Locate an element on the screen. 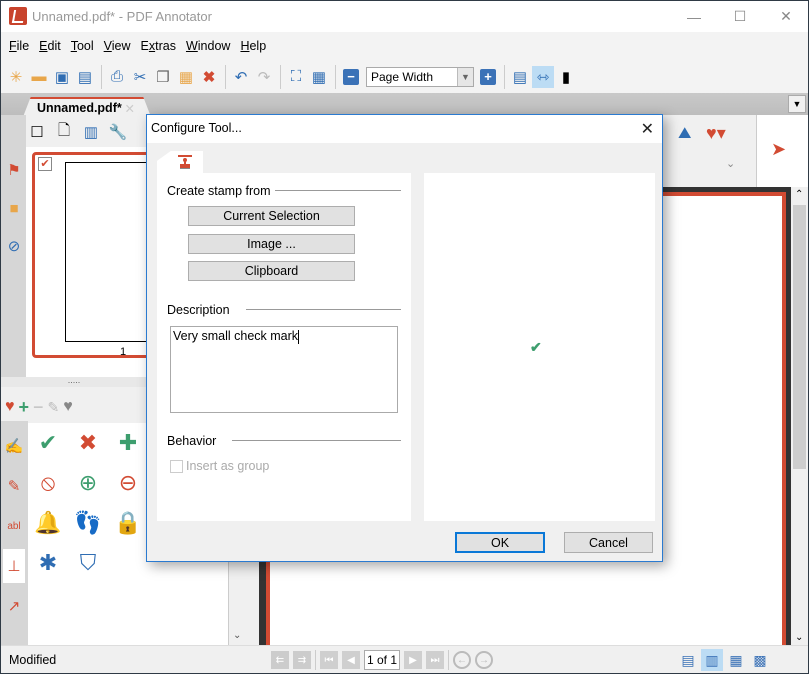  insert-as-group-option: Insert as group is located at coordinates (219, 466).